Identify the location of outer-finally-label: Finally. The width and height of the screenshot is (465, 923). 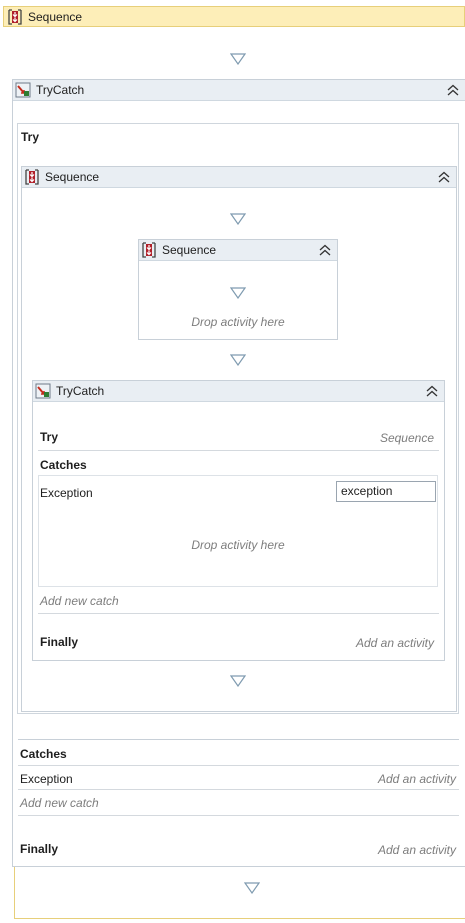
(39, 849).